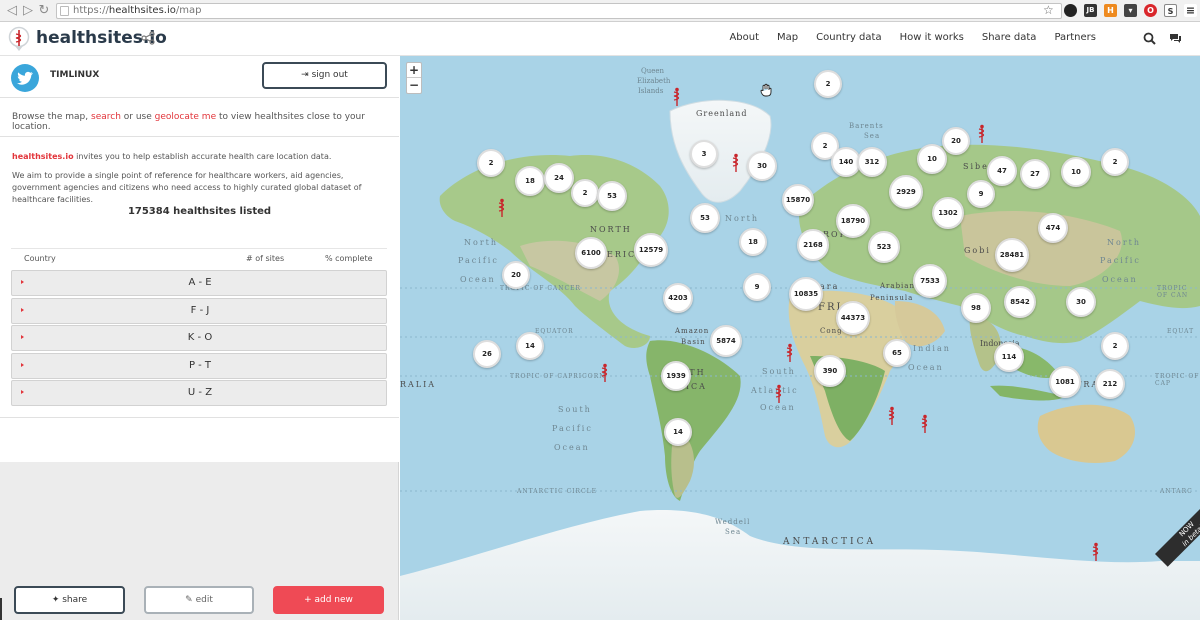 The width and height of the screenshot is (1200, 620). What do you see at coordinates (976, 308) in the screenshot?
I see `cluster-marker: 98` at bounding box center [976, 308].